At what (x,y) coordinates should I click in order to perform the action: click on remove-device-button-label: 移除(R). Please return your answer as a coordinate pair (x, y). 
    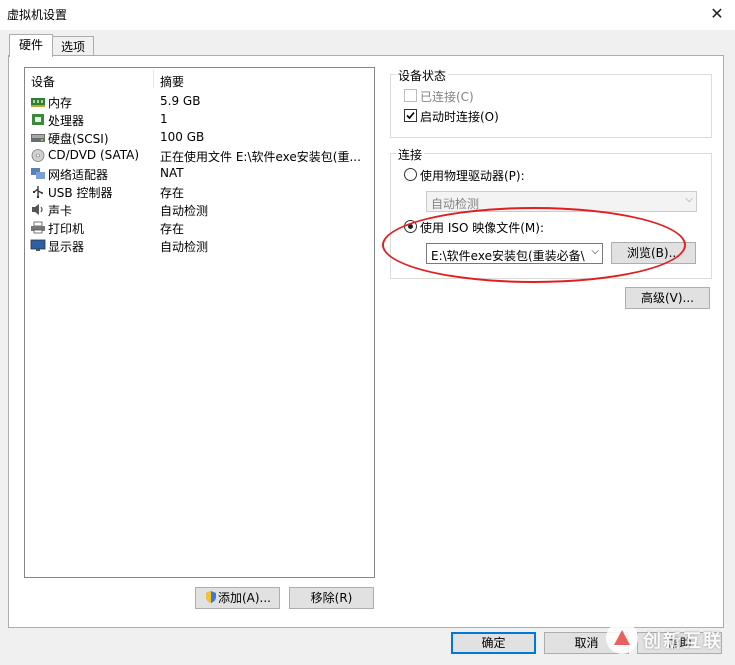
    Looking at the image, I should click on (331, 598).